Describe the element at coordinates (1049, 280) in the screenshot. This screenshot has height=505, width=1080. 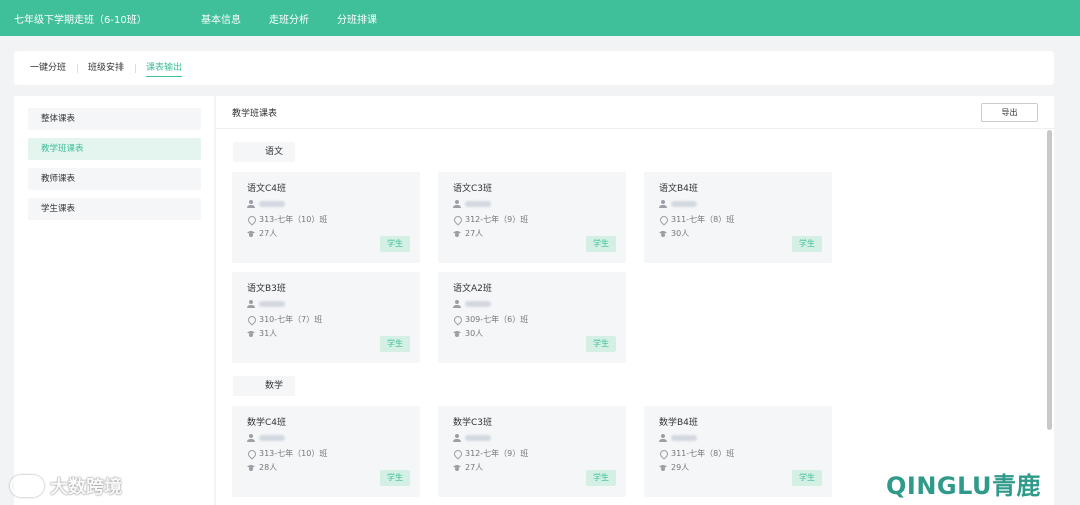
I see `scrollbar` at that location.